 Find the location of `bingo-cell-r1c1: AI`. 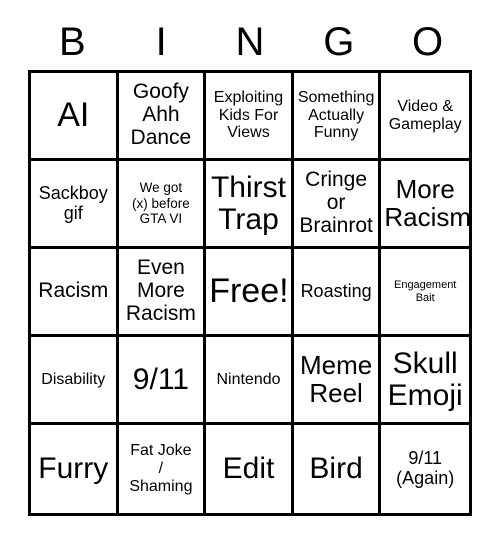

bingo-cell-r1c1: AI is located at coordinates (75, 117).